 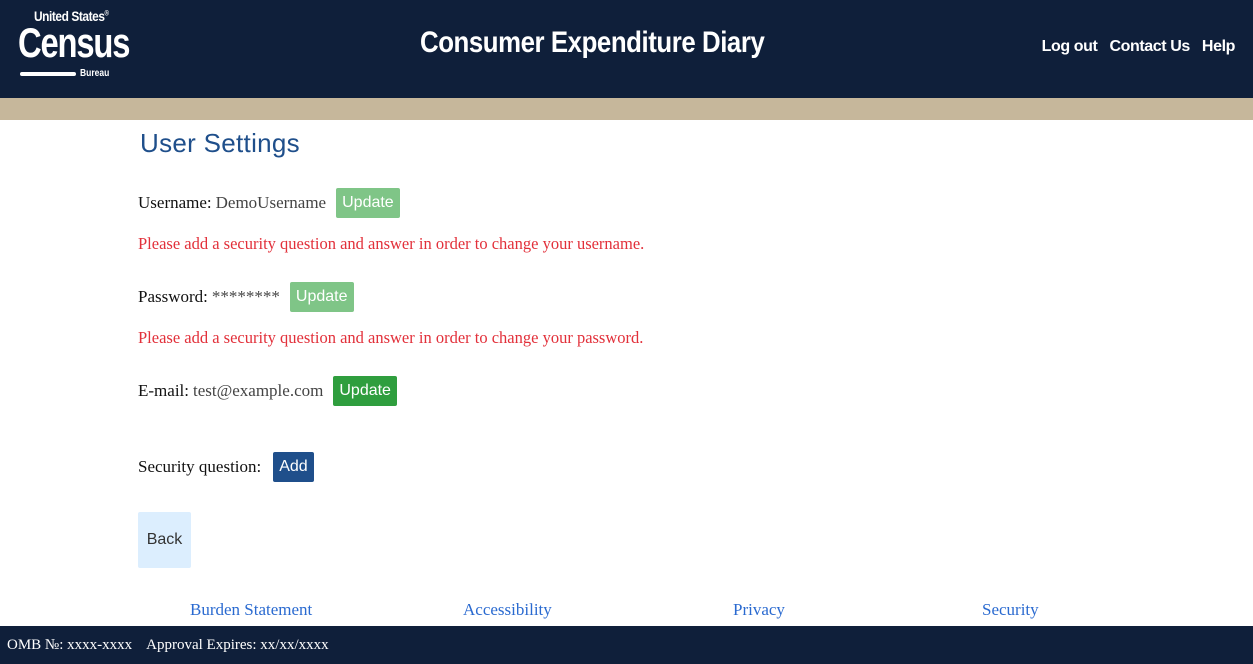 What do you see at coordinates (1149, 47) in the screenshot?
I see `contact-us-link: Contact Us` at bounding box center [1149, 47].